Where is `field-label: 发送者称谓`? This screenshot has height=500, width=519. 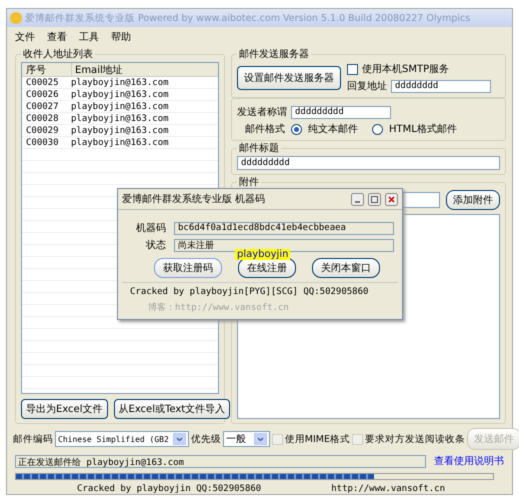
field-label: 发送者称谓 is located at coordinates (262, 113).